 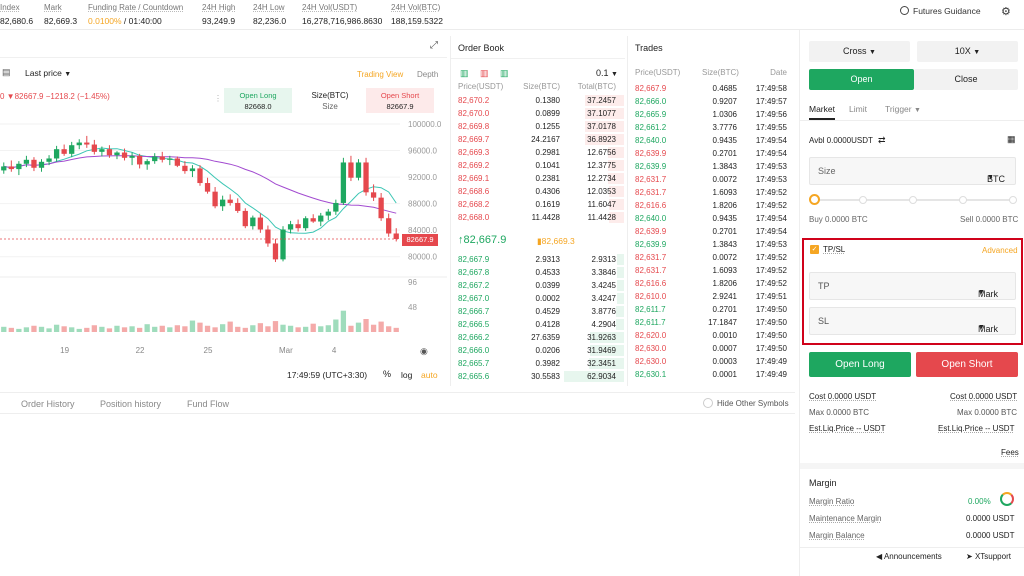 I want to click on announcements-link: ◀ Announcements, so click(x=909, y=556).